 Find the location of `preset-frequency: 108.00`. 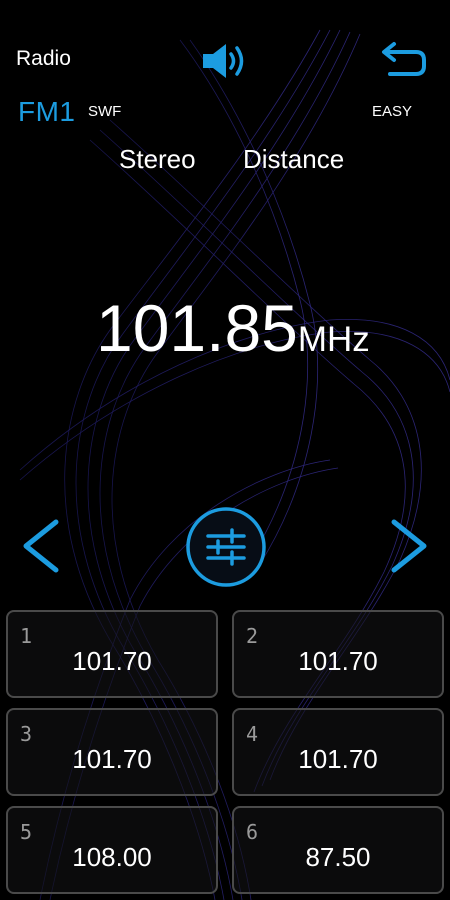

preset-frequency: 108.00 is located at coordinates (112, 857).